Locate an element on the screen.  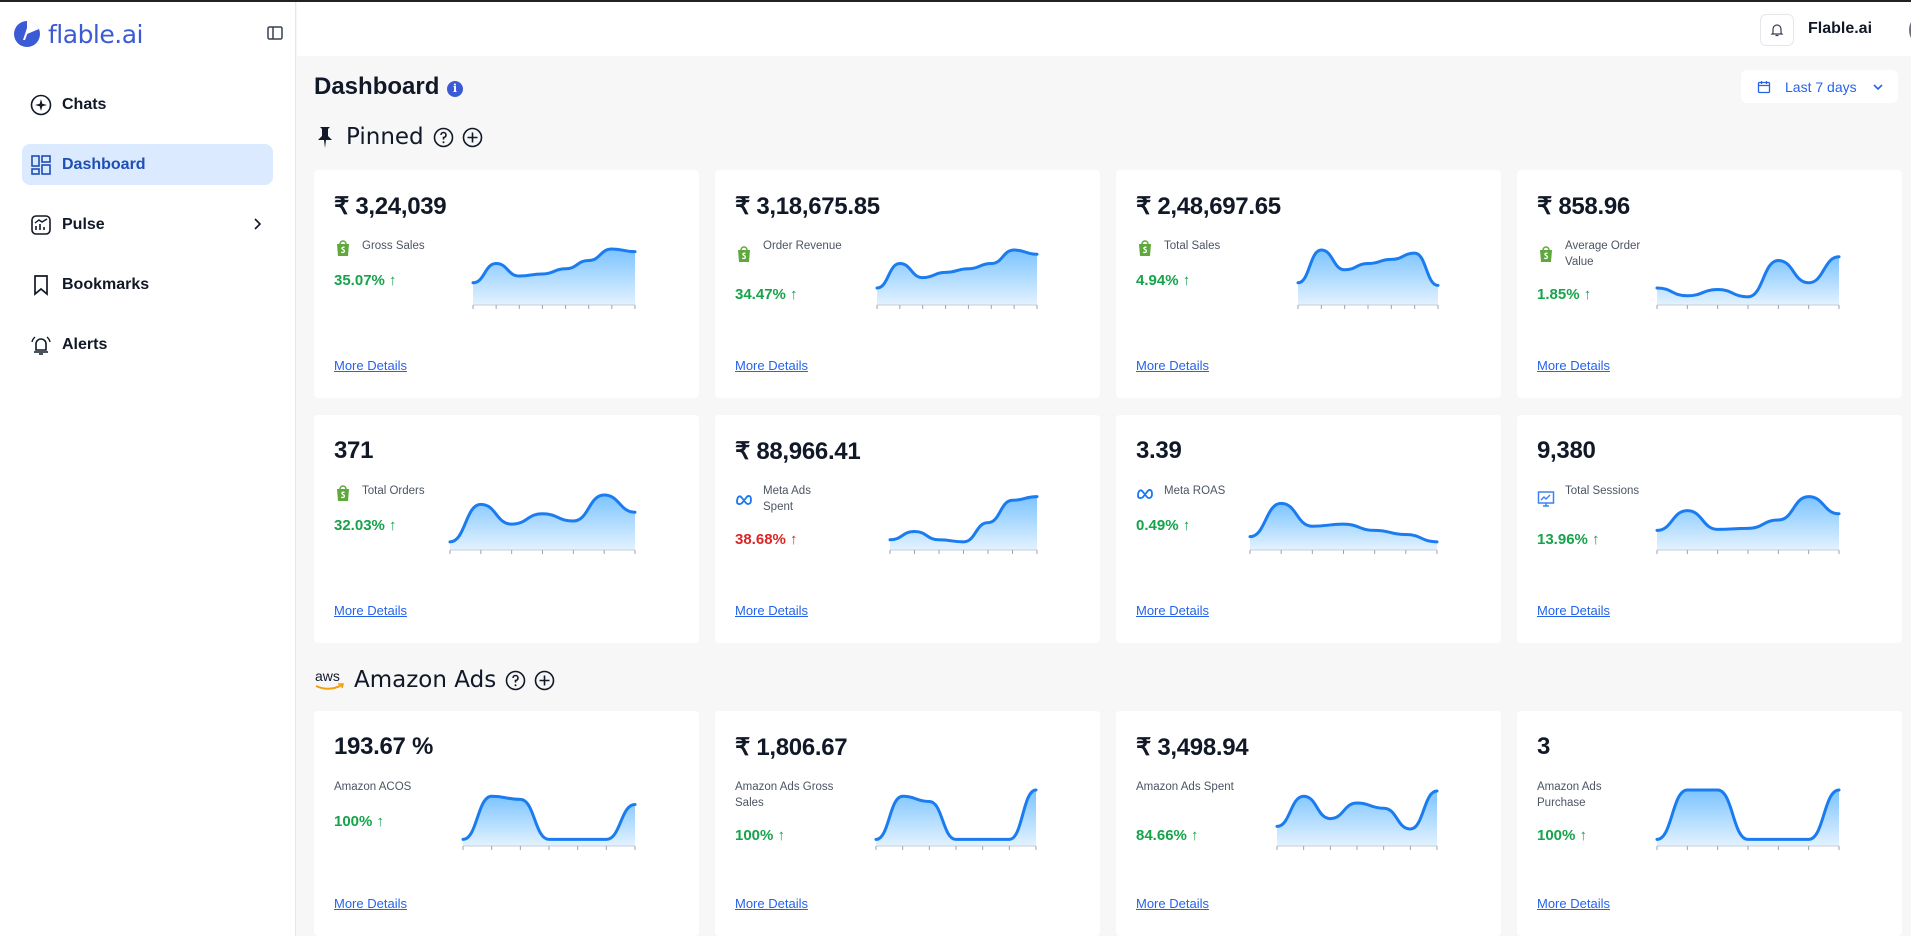
user-name: Flable.ai is located at coordinates (1840, 29).